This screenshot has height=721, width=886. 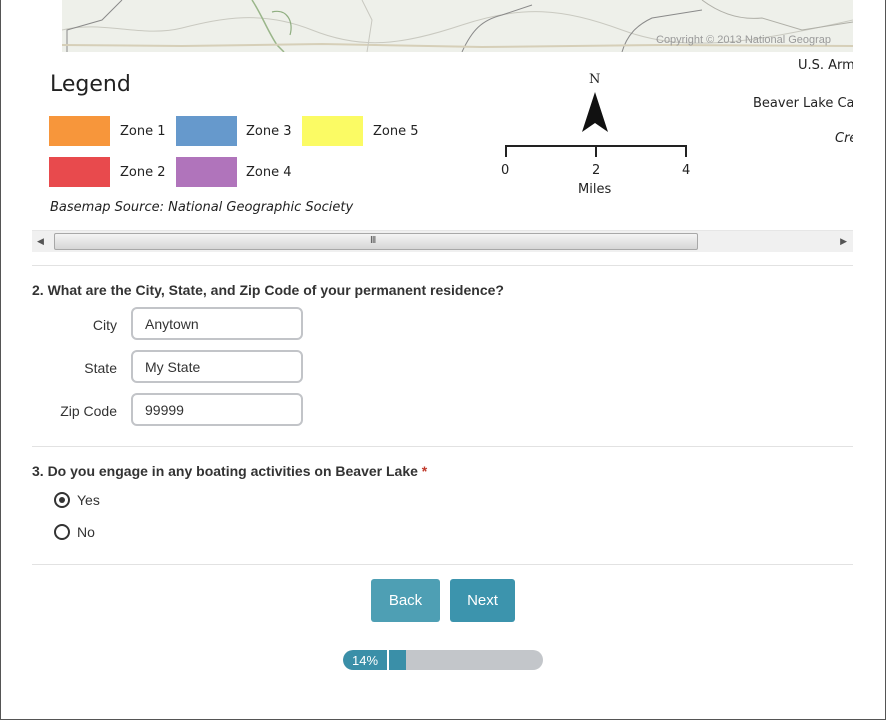 I want to click on option-yes-label: Yes, so click(x=88, y=500).